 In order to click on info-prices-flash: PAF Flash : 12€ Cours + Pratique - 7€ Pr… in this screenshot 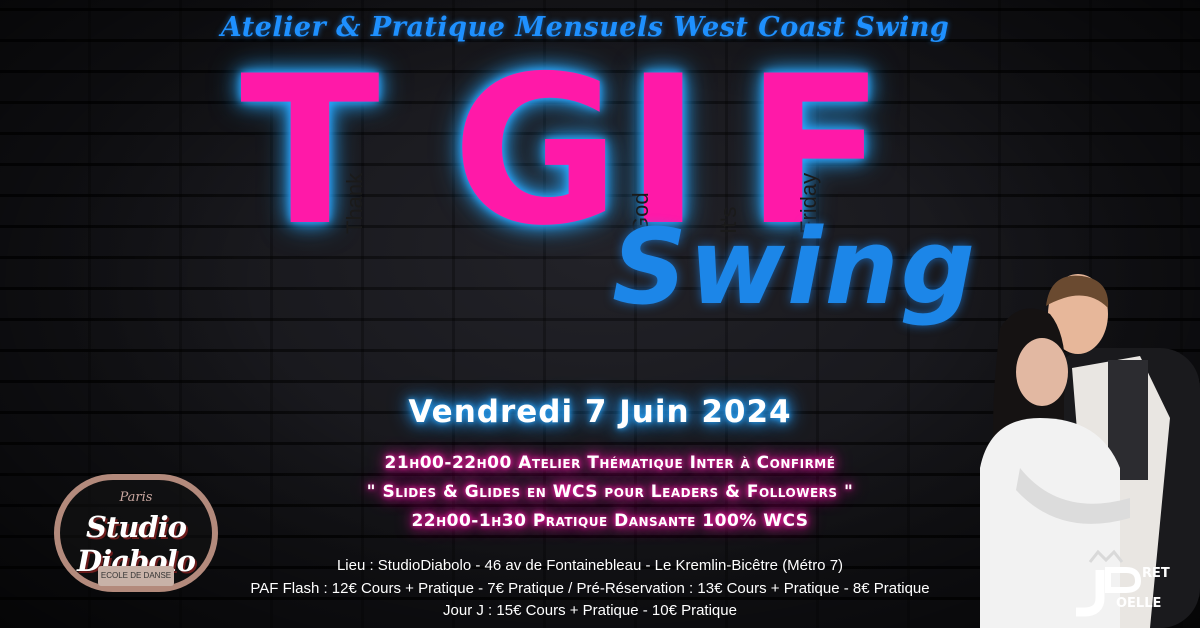, I will do `click(590, 588)`.